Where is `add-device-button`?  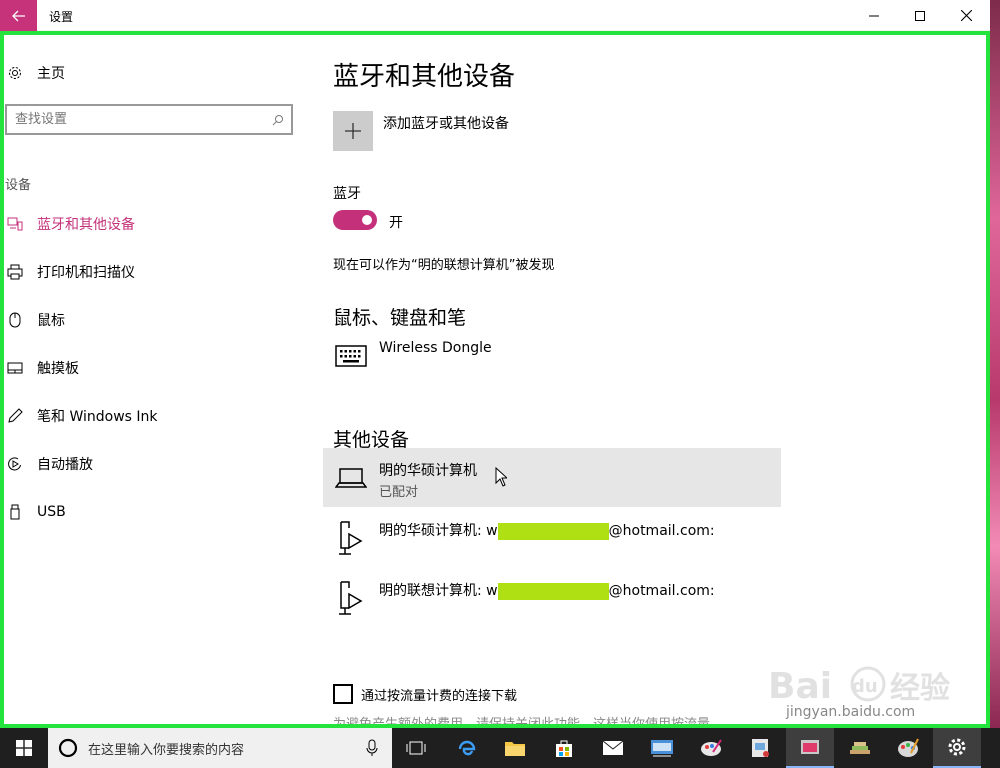 add-device-button is located at coordinates (353, 131).